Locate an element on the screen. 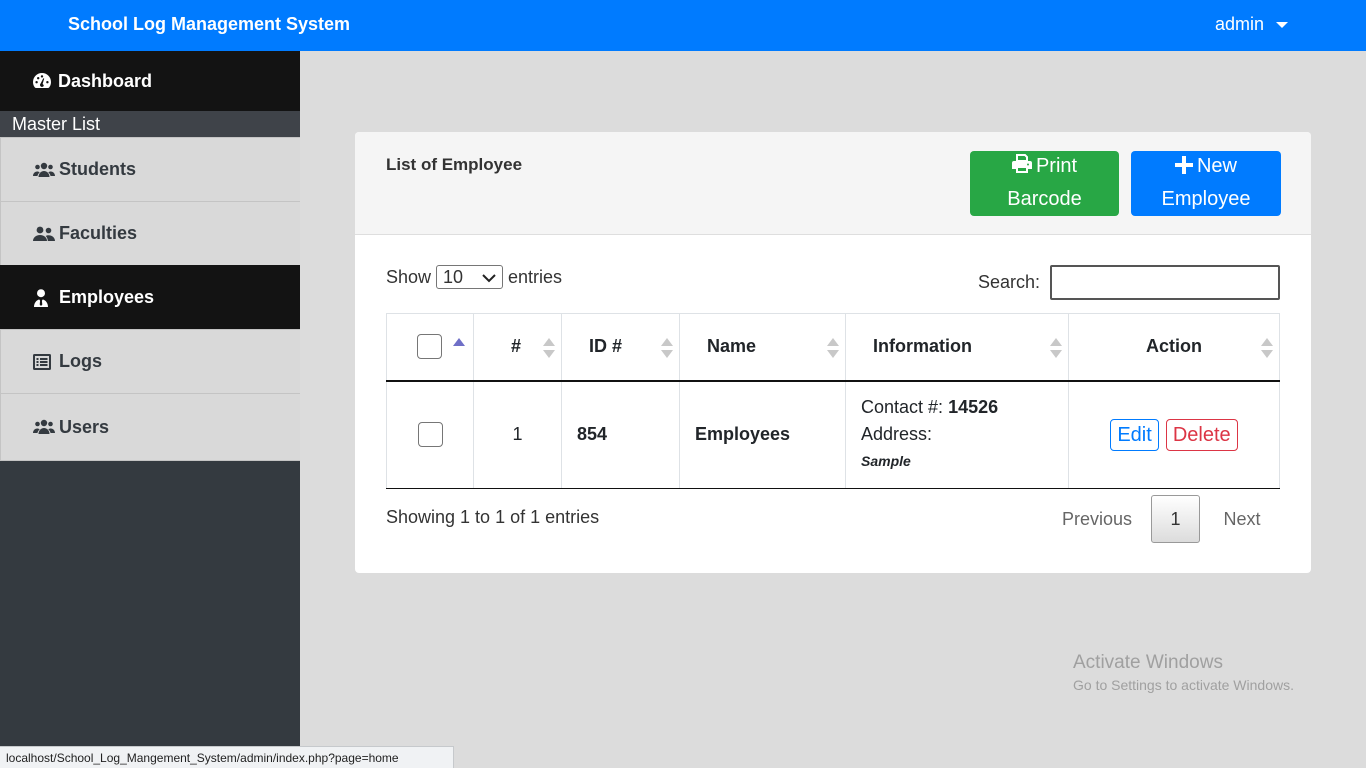  search-control: Search: is located at coordinates (1129, 282).